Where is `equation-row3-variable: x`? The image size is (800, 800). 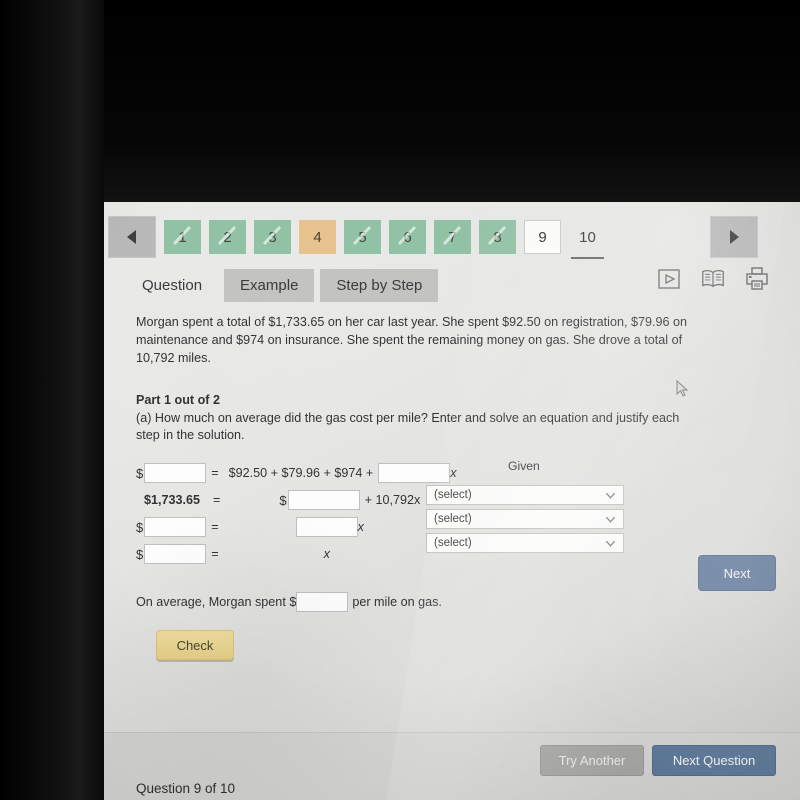 equation-row3-variable: x is located at coordinates (360, 527).